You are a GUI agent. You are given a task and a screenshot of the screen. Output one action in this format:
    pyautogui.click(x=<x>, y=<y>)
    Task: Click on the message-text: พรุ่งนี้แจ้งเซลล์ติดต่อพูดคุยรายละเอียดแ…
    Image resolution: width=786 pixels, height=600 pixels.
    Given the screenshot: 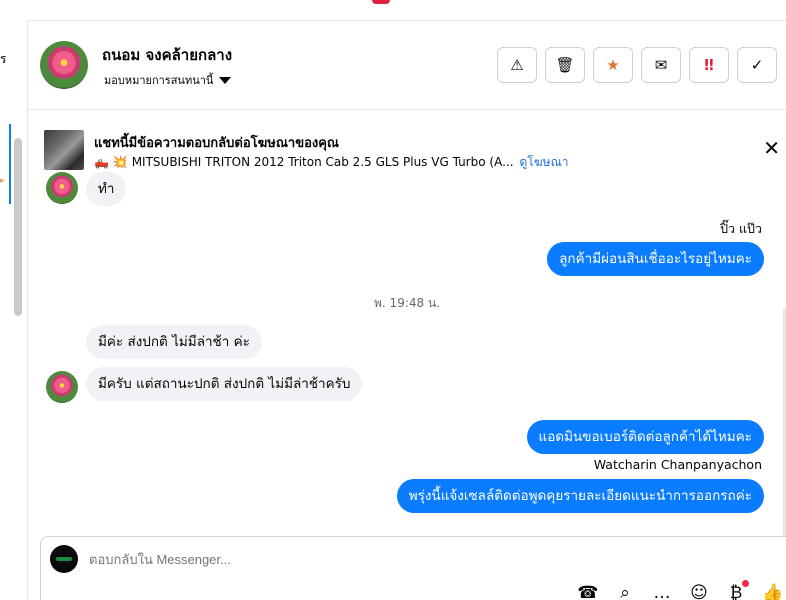 What is the action you would take?
    pyautogui.click(x=580, y=496)
    